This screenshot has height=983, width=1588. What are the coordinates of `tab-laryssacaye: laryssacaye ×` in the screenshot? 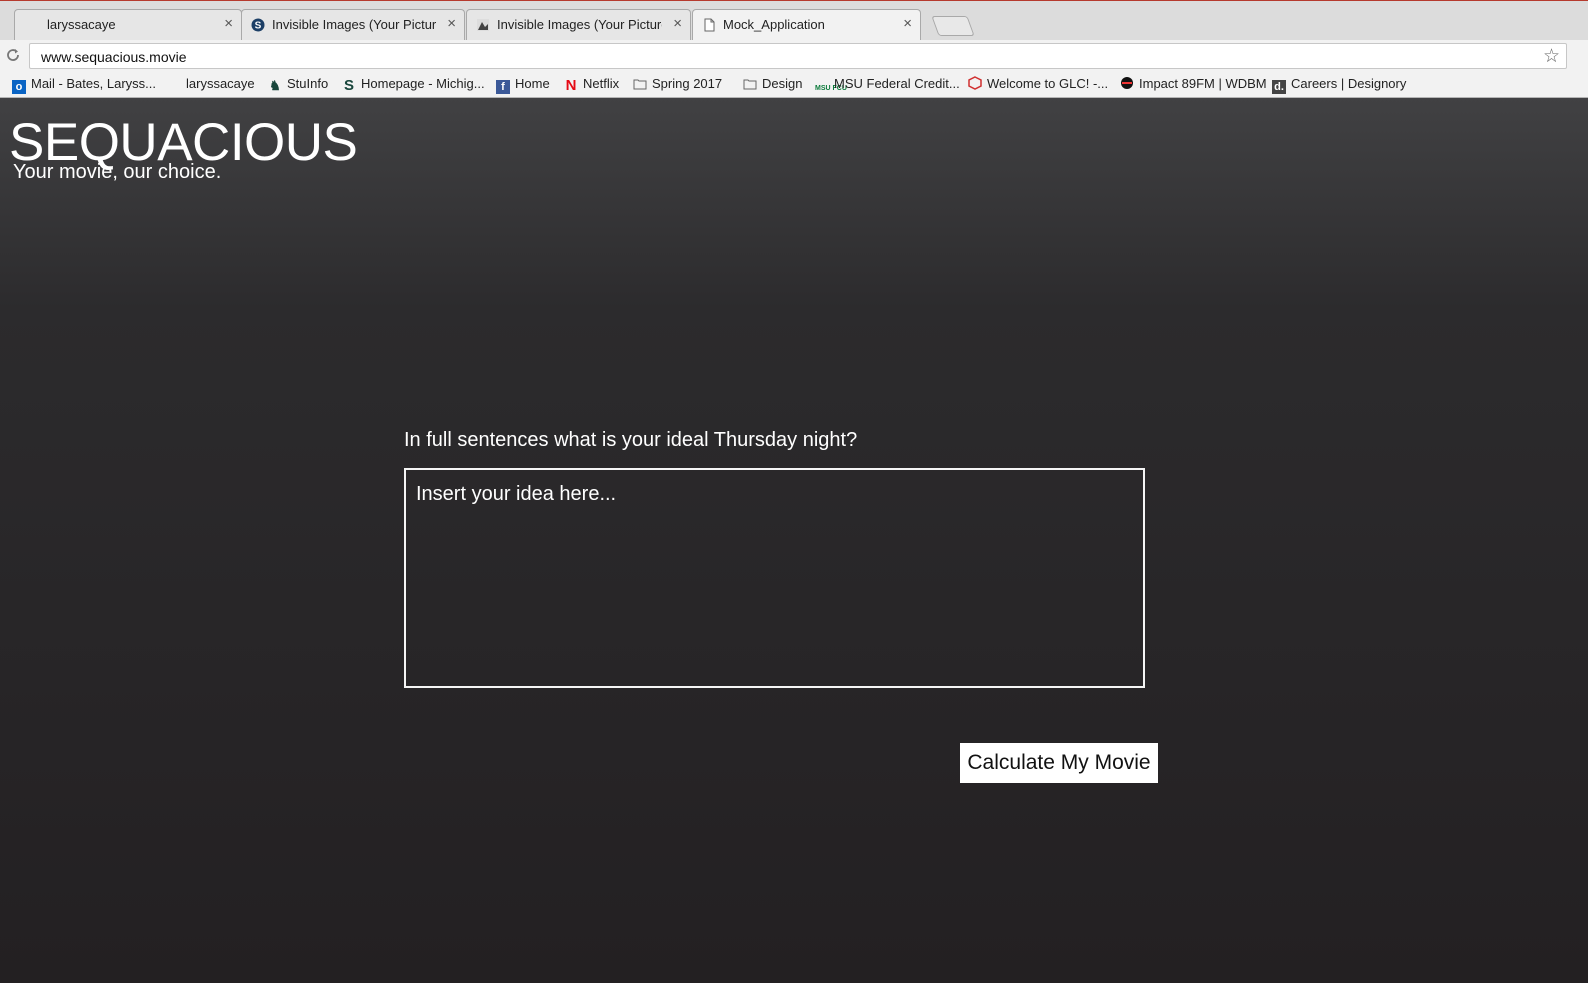 It's located at (128, 25).